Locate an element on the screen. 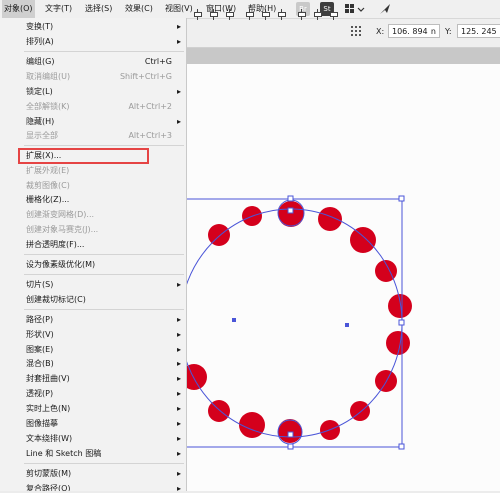  reference-point-icon is located at coordinates (356, 31).